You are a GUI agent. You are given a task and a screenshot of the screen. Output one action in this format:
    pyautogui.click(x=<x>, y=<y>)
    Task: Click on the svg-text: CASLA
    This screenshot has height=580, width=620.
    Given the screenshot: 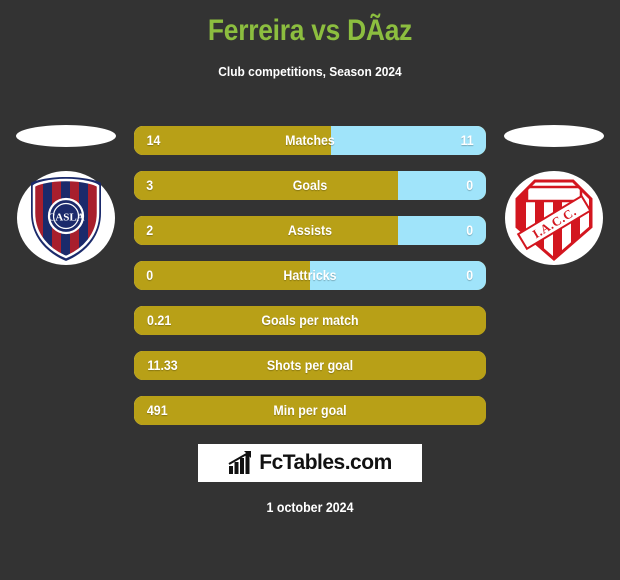 What is the action you would take?
    pyautogui.click(x=65, y=218)
    